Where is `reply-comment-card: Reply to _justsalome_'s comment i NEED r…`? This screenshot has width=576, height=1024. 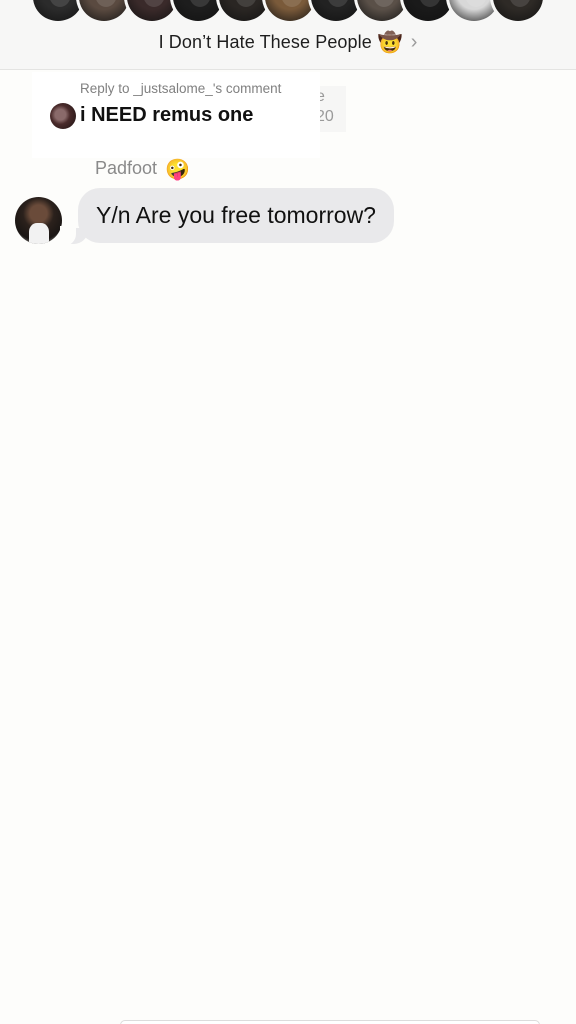 reply-comment-card: Reply to _justsalome_'s comment i NEED r… is located at coordinates (176, 115).